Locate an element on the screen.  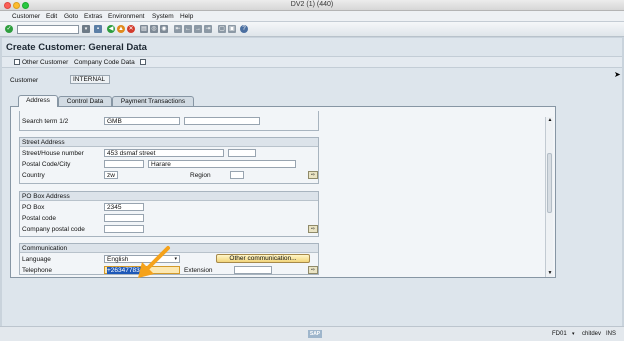
country-field: zw is located at coordinates (111, 175).